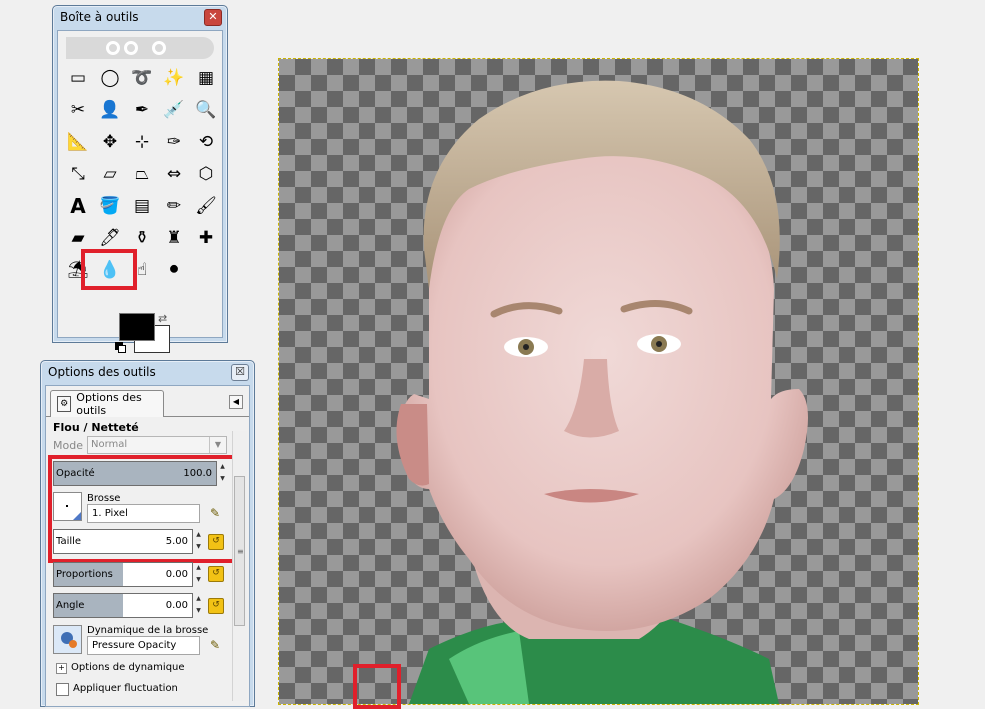  I want to click on dynamics-label: Dynamique de la brosse, so click(148, 630).